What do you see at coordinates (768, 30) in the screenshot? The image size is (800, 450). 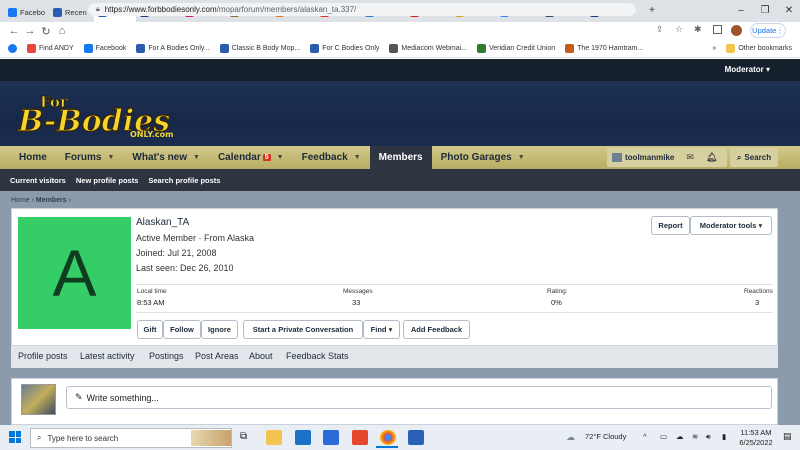 I see `update-button: Update ⋮` at bounding box center [768, 30].